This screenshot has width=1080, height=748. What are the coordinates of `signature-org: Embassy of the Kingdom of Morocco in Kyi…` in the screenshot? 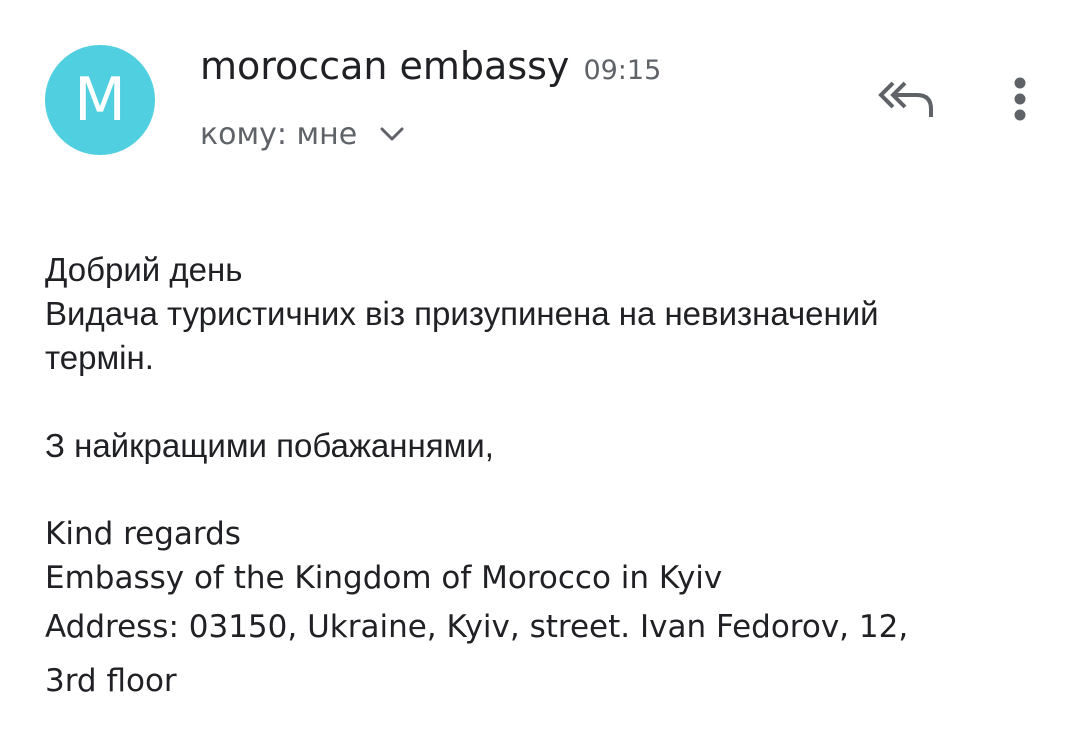 It's located at (384, 578).